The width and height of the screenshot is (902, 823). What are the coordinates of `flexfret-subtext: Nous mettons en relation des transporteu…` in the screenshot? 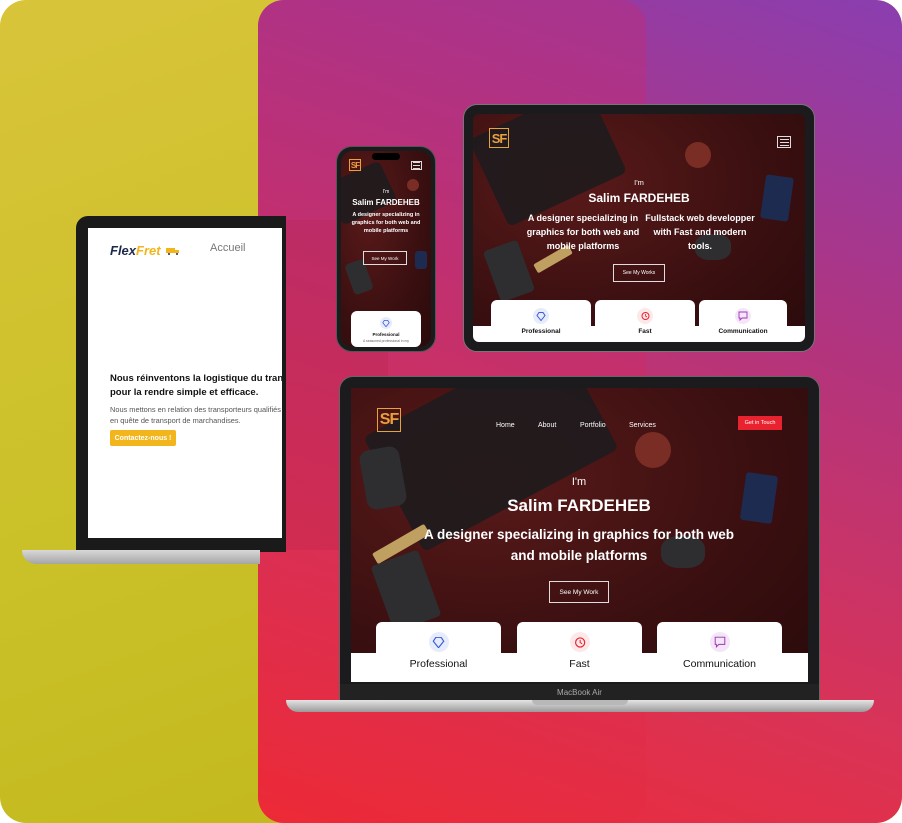 It's located at (196, 415).